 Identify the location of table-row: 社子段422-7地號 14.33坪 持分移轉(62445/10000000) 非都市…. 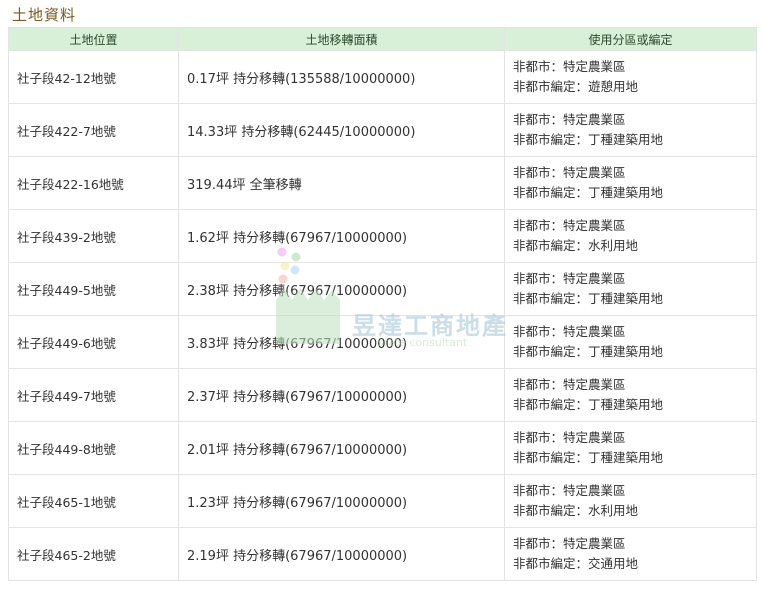
(382, 130).